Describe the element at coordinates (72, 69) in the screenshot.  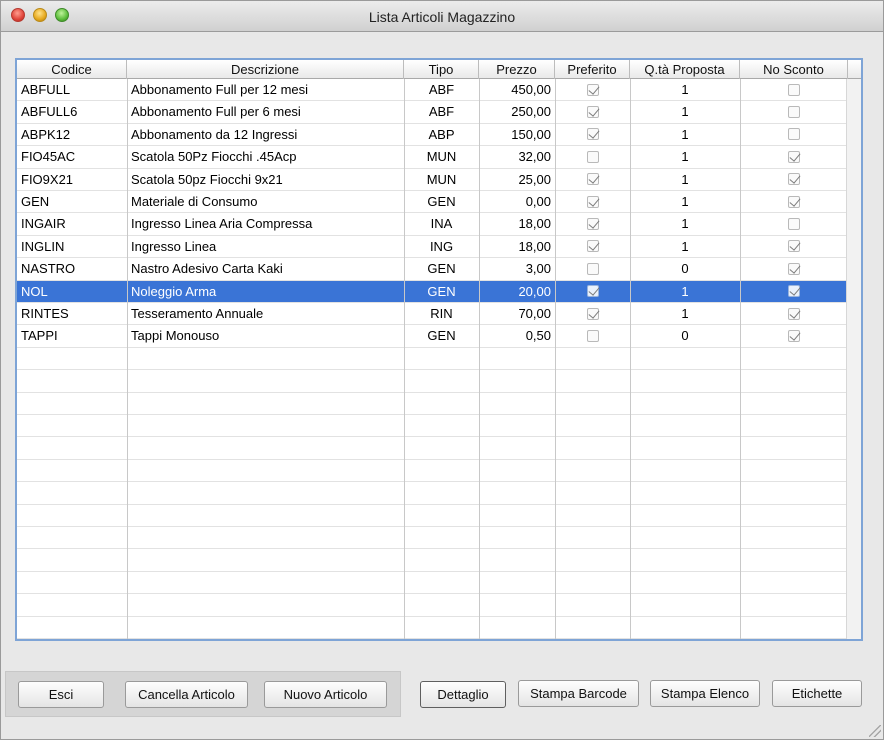
I see `column-header-codice: Codice` at that location.